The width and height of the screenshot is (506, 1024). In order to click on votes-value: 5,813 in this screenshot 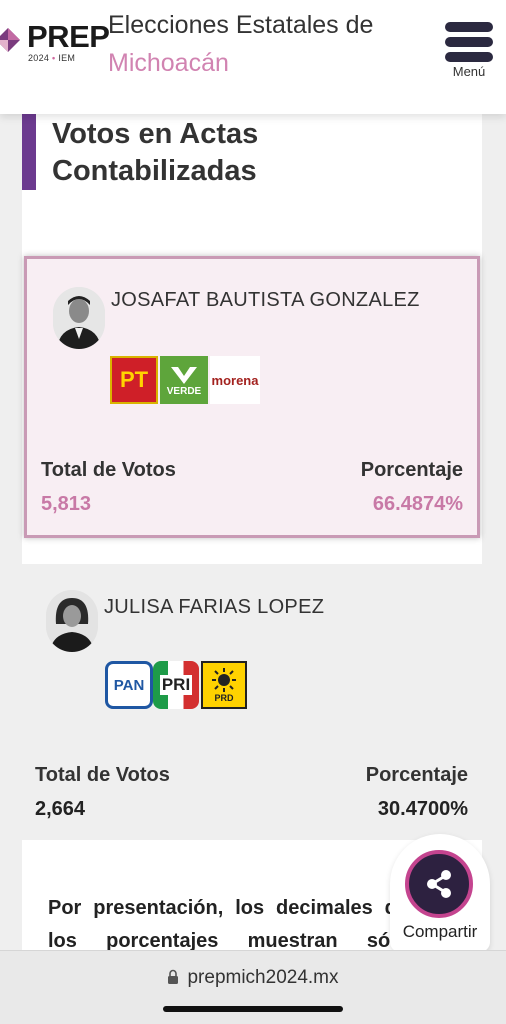, I will do `click(66, 504)`.